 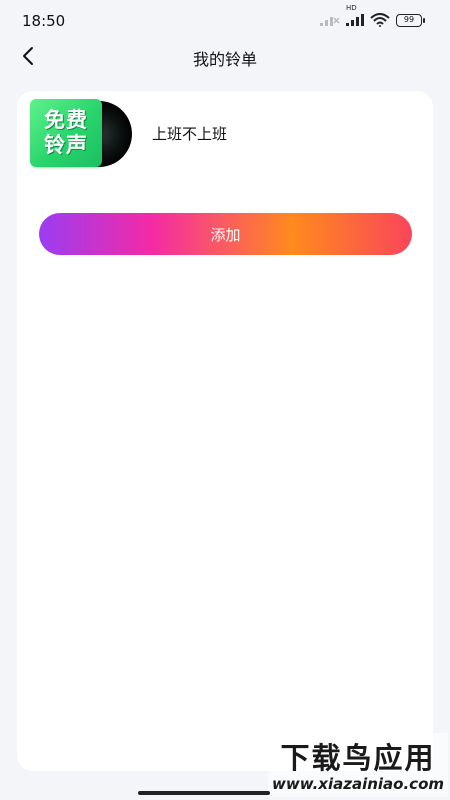 I want to click on add-button: 添加, so click(x=225, y=234).